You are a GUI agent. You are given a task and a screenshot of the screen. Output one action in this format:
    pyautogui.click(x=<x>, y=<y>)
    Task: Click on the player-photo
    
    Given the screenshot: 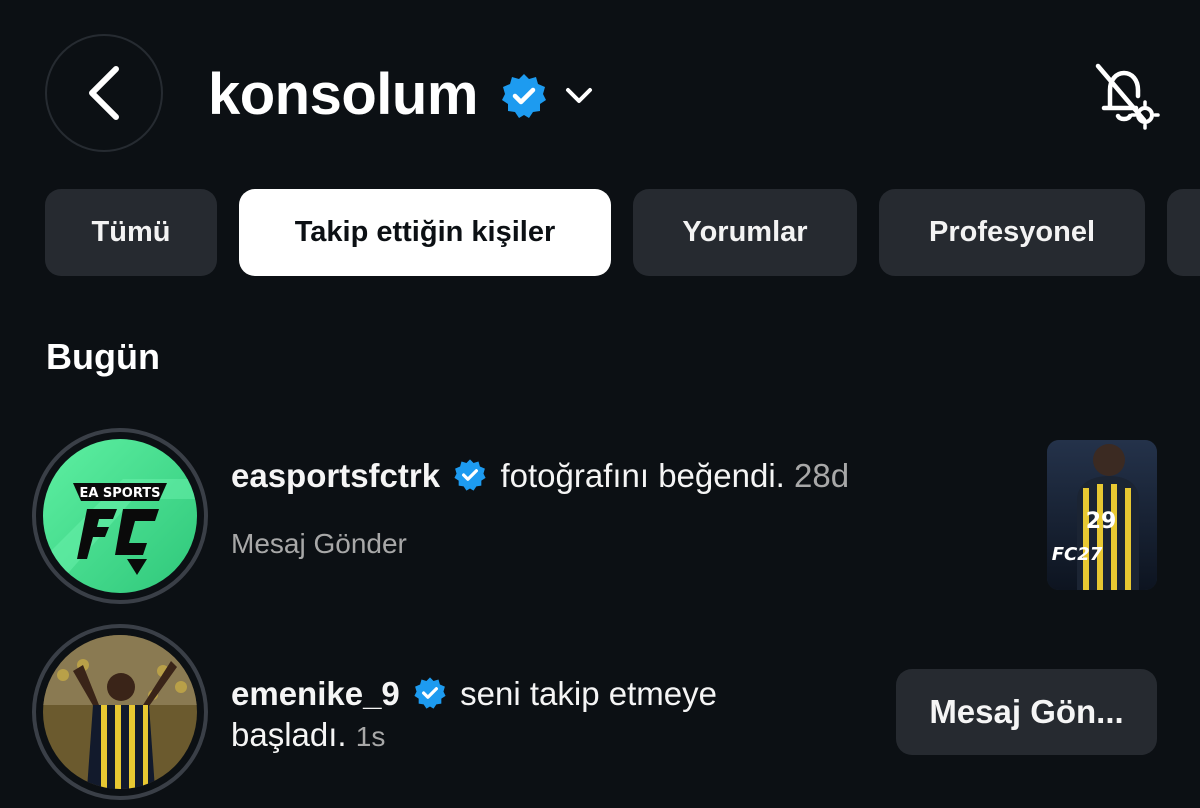 What is the action you would take?
    pyautogui.click(x=120, y=712)
    